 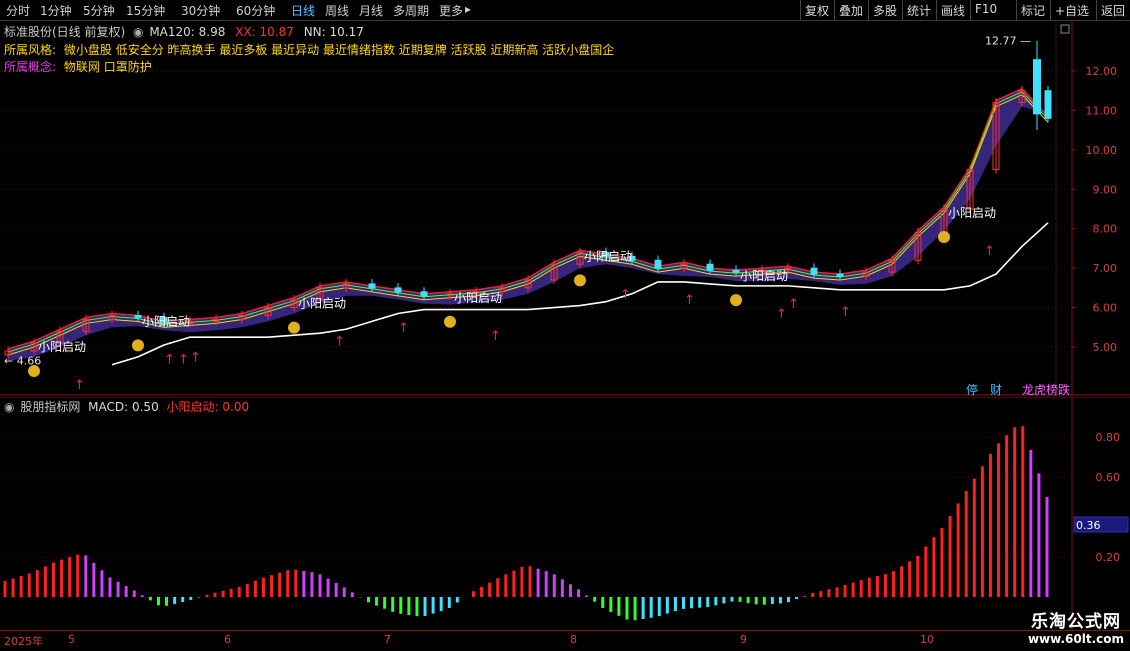 I want to click on y-tick-label: 7.00, so click(x=1105, y=268).